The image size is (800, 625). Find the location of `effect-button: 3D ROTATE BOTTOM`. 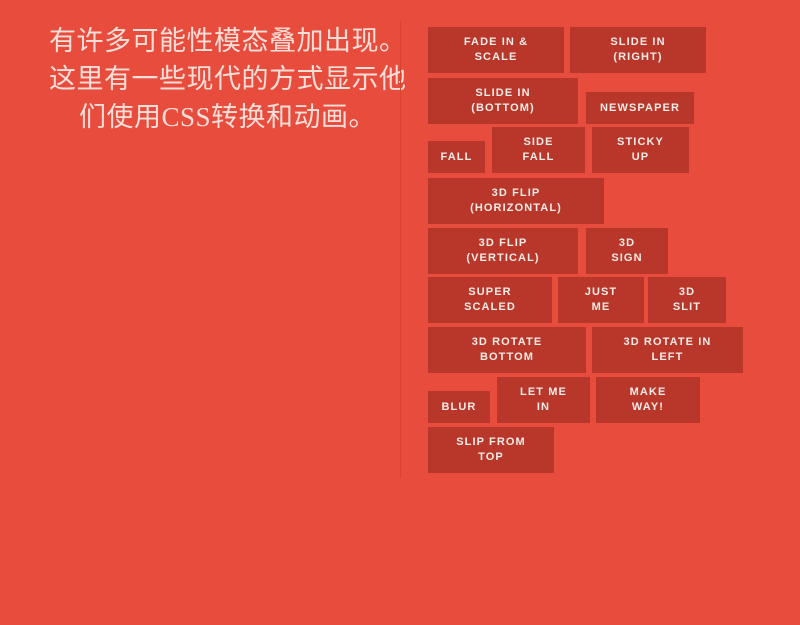

effect-button: 3D ROTATE BOTTOM is located at coordinates (507, 350).